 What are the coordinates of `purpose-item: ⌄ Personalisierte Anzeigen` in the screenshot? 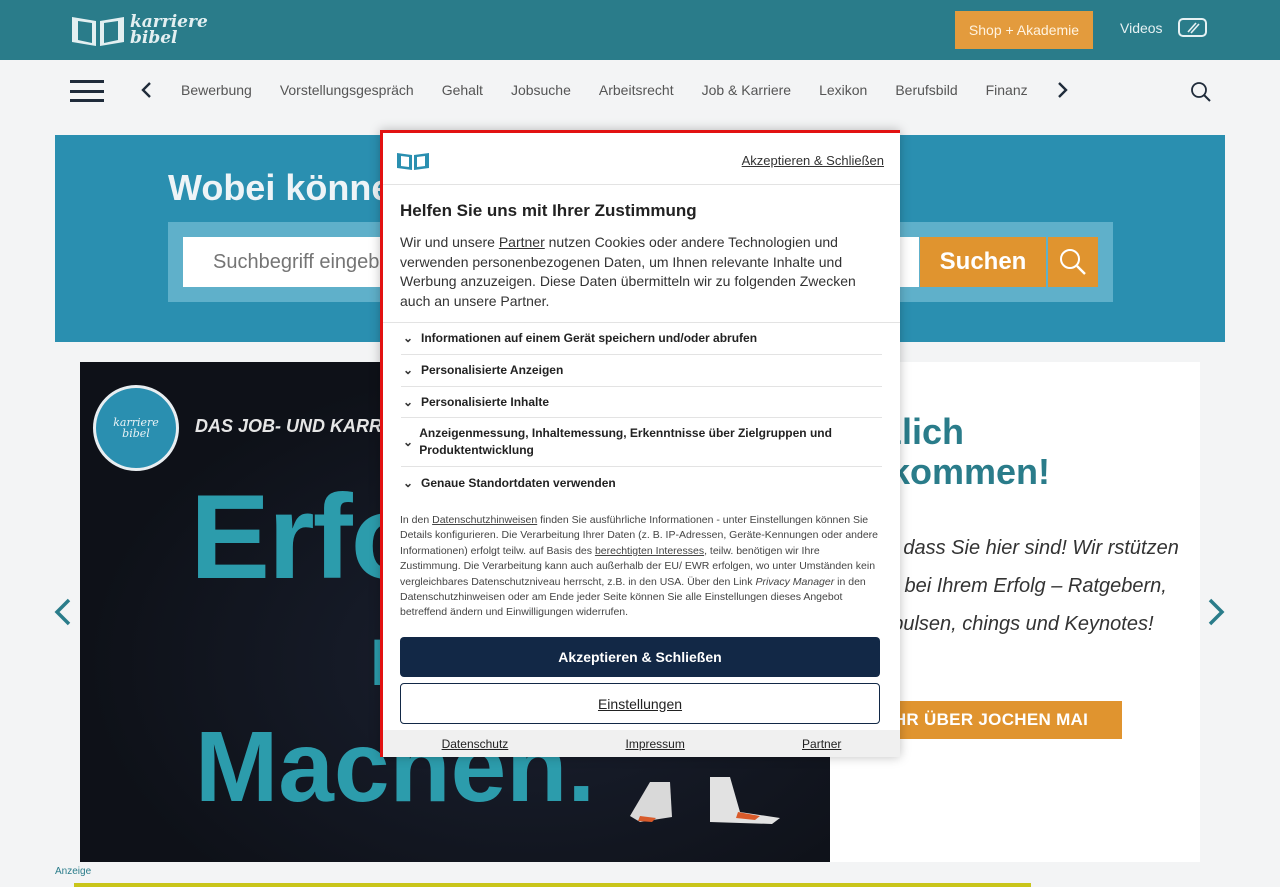 It's located at (641, 371).